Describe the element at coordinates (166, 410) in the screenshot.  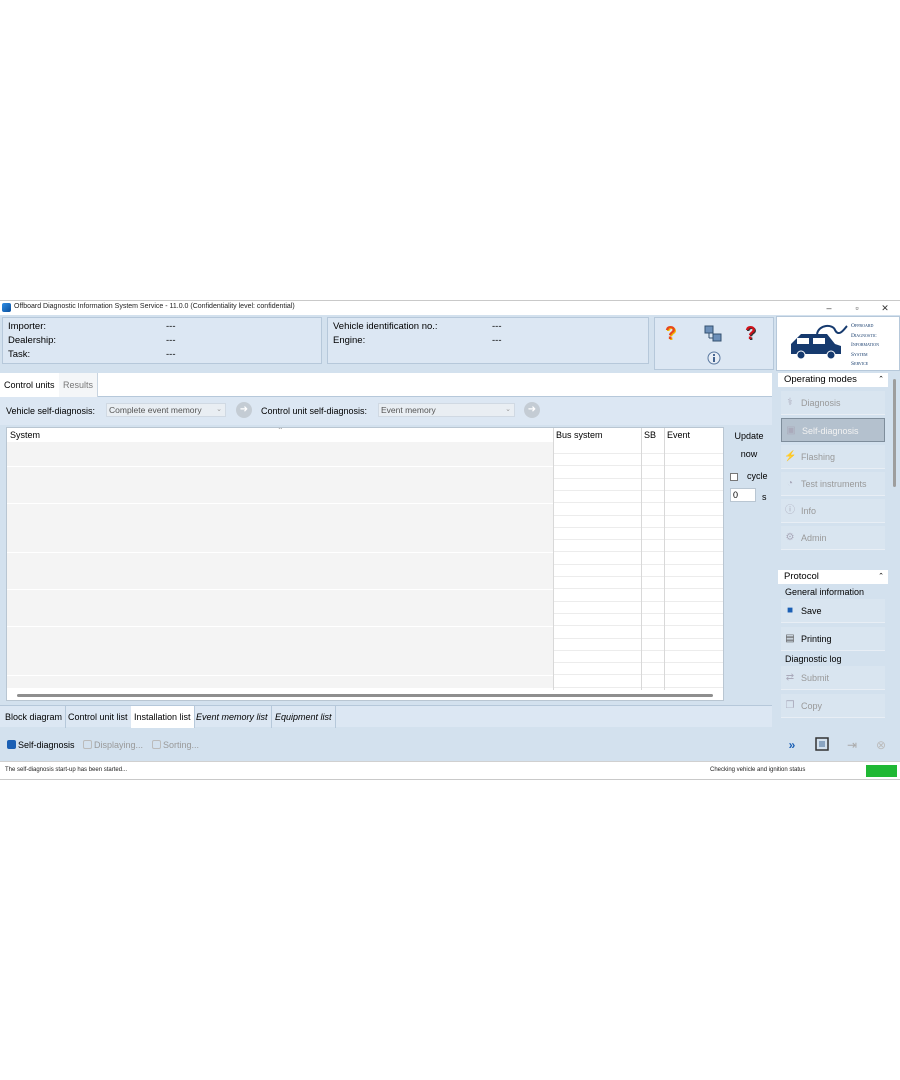
I see `vehicle-self-diagnosis-select: Complete event memory ⌄` at that location.